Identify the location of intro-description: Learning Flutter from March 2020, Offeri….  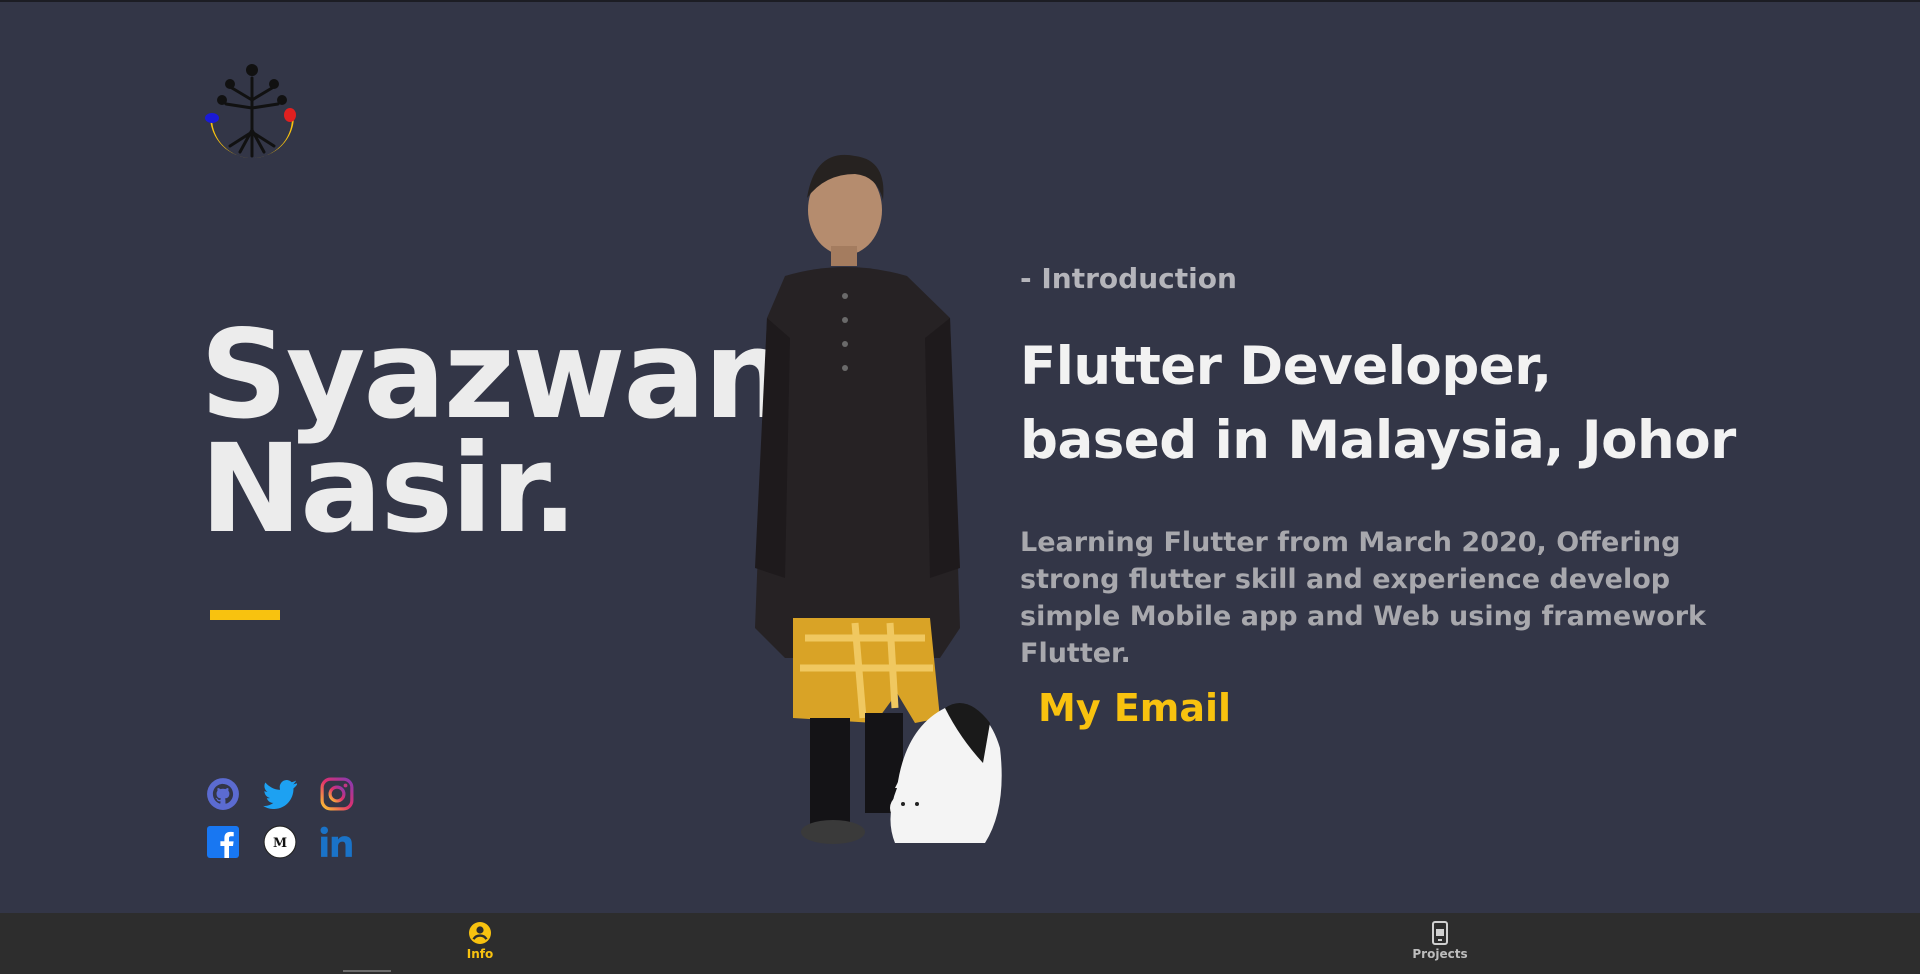
(1363, 598).